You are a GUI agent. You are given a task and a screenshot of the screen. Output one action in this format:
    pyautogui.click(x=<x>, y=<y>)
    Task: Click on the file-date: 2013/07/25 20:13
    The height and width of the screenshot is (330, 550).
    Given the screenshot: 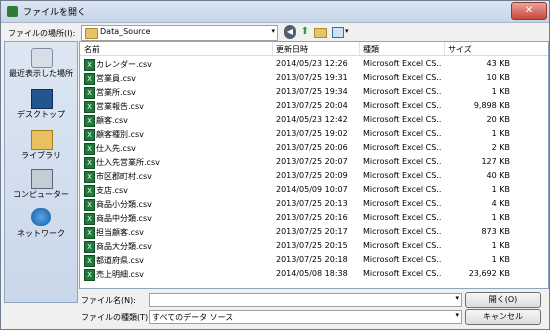 What is the action you would take?
    pyautogui.click(x=312, y=203)
    